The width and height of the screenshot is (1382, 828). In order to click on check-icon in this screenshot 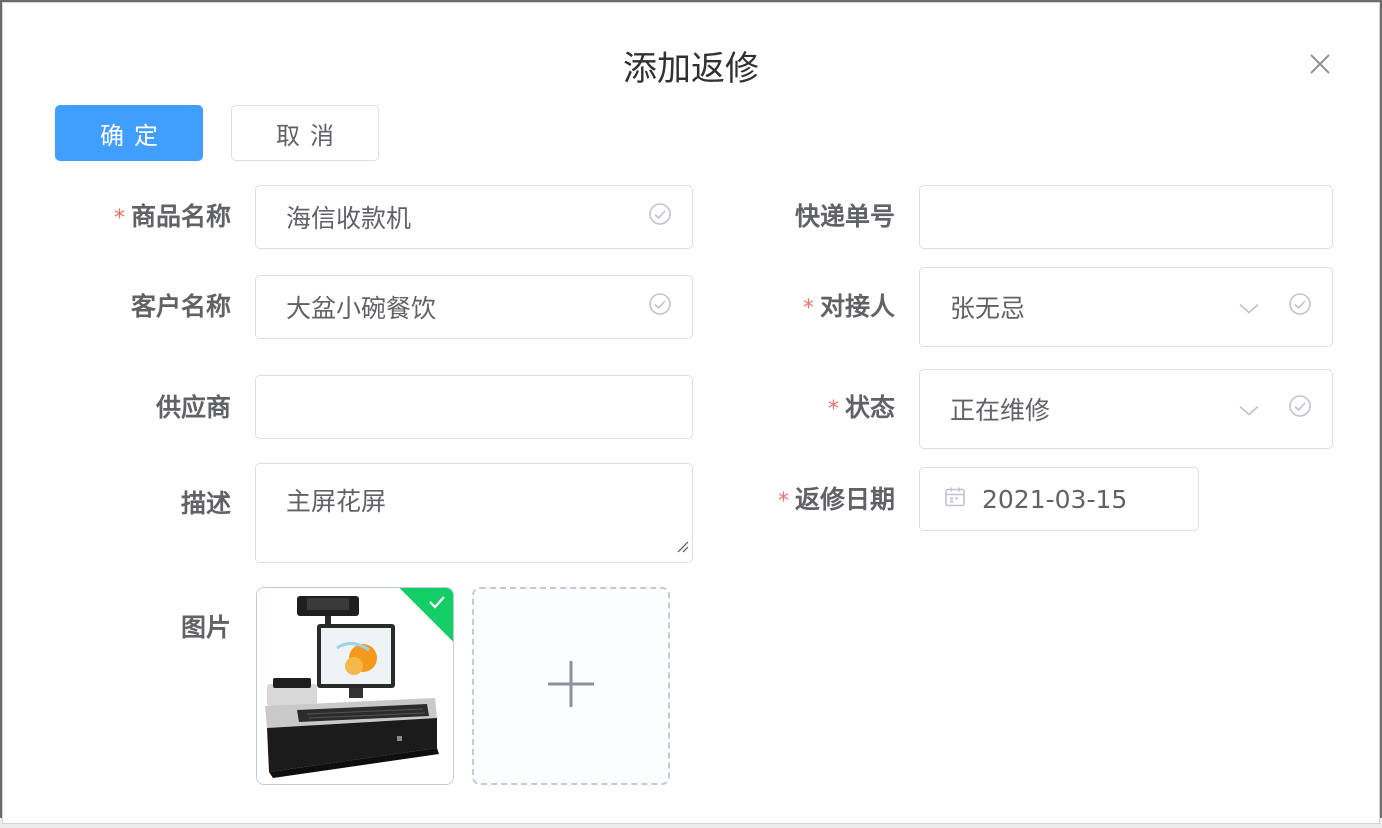, I will do `click(437, 604)`.